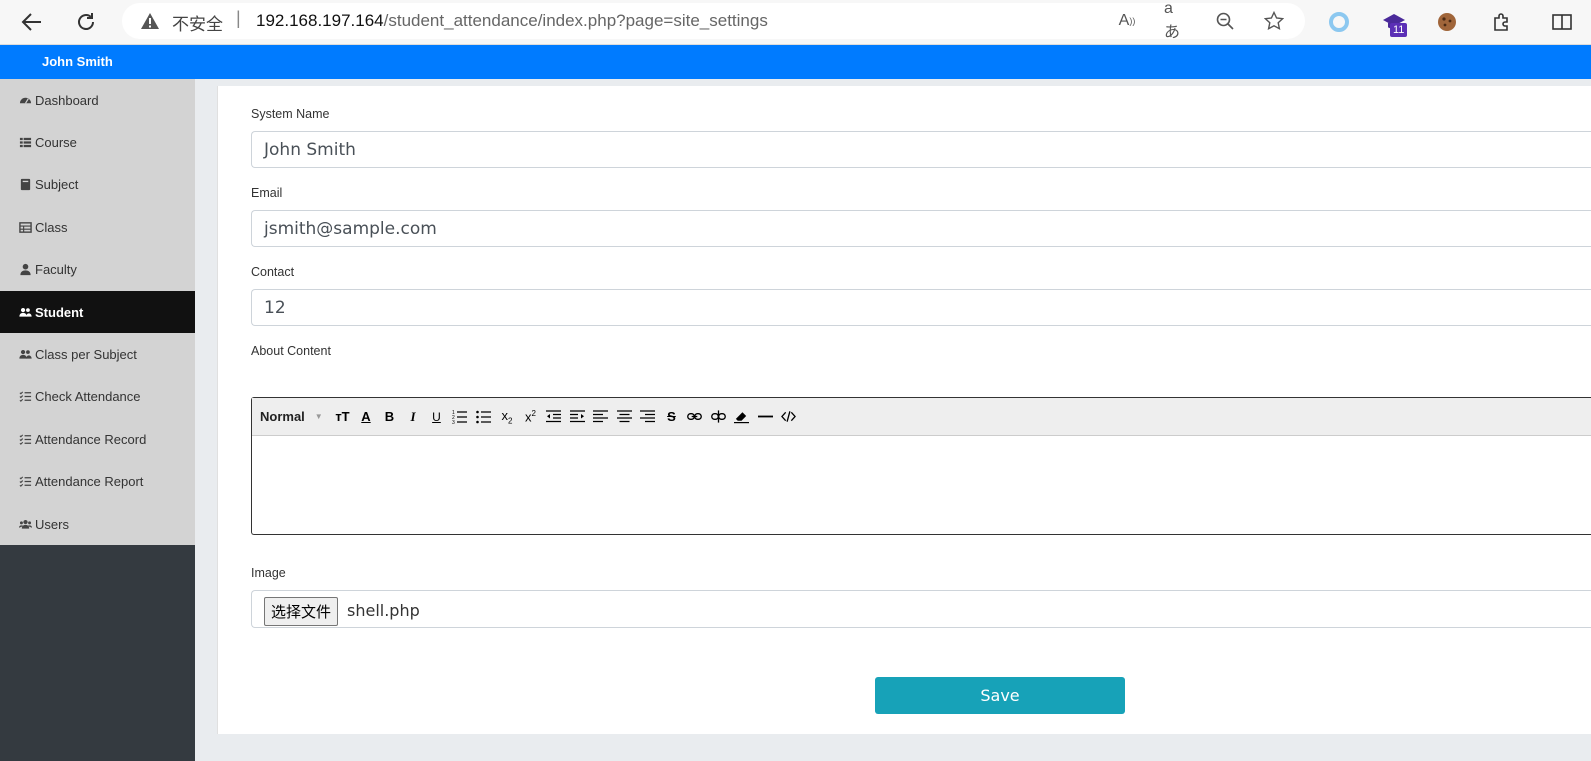  Describe the element at coordinates (51, 227) in the screenshot. I see `sidebar-item-label: Class` at that location.